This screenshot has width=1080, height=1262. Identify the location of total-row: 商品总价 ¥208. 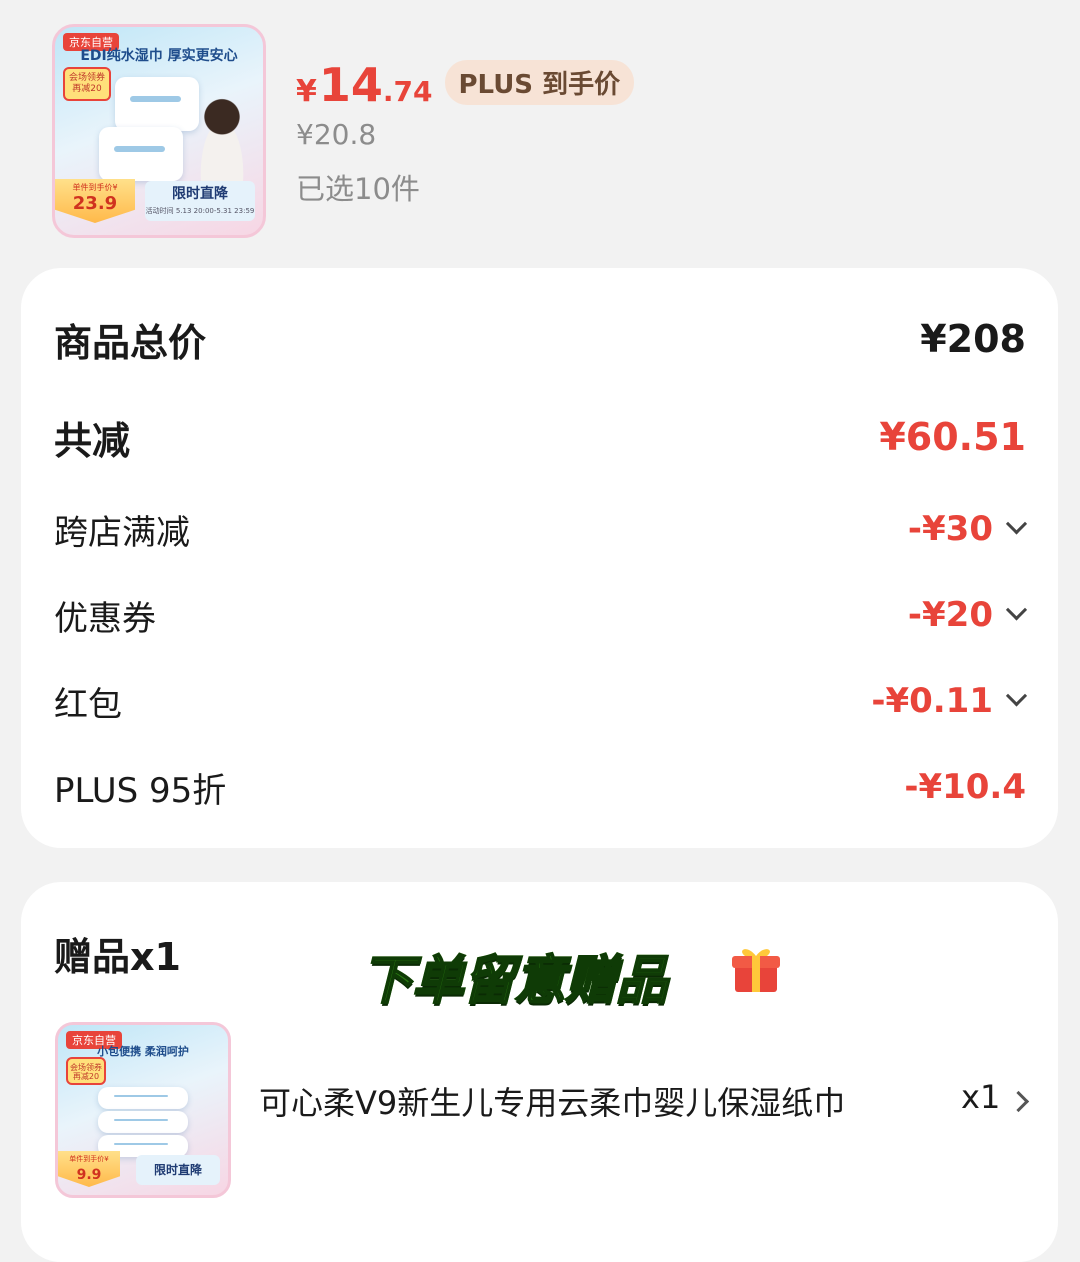
(540, 339).